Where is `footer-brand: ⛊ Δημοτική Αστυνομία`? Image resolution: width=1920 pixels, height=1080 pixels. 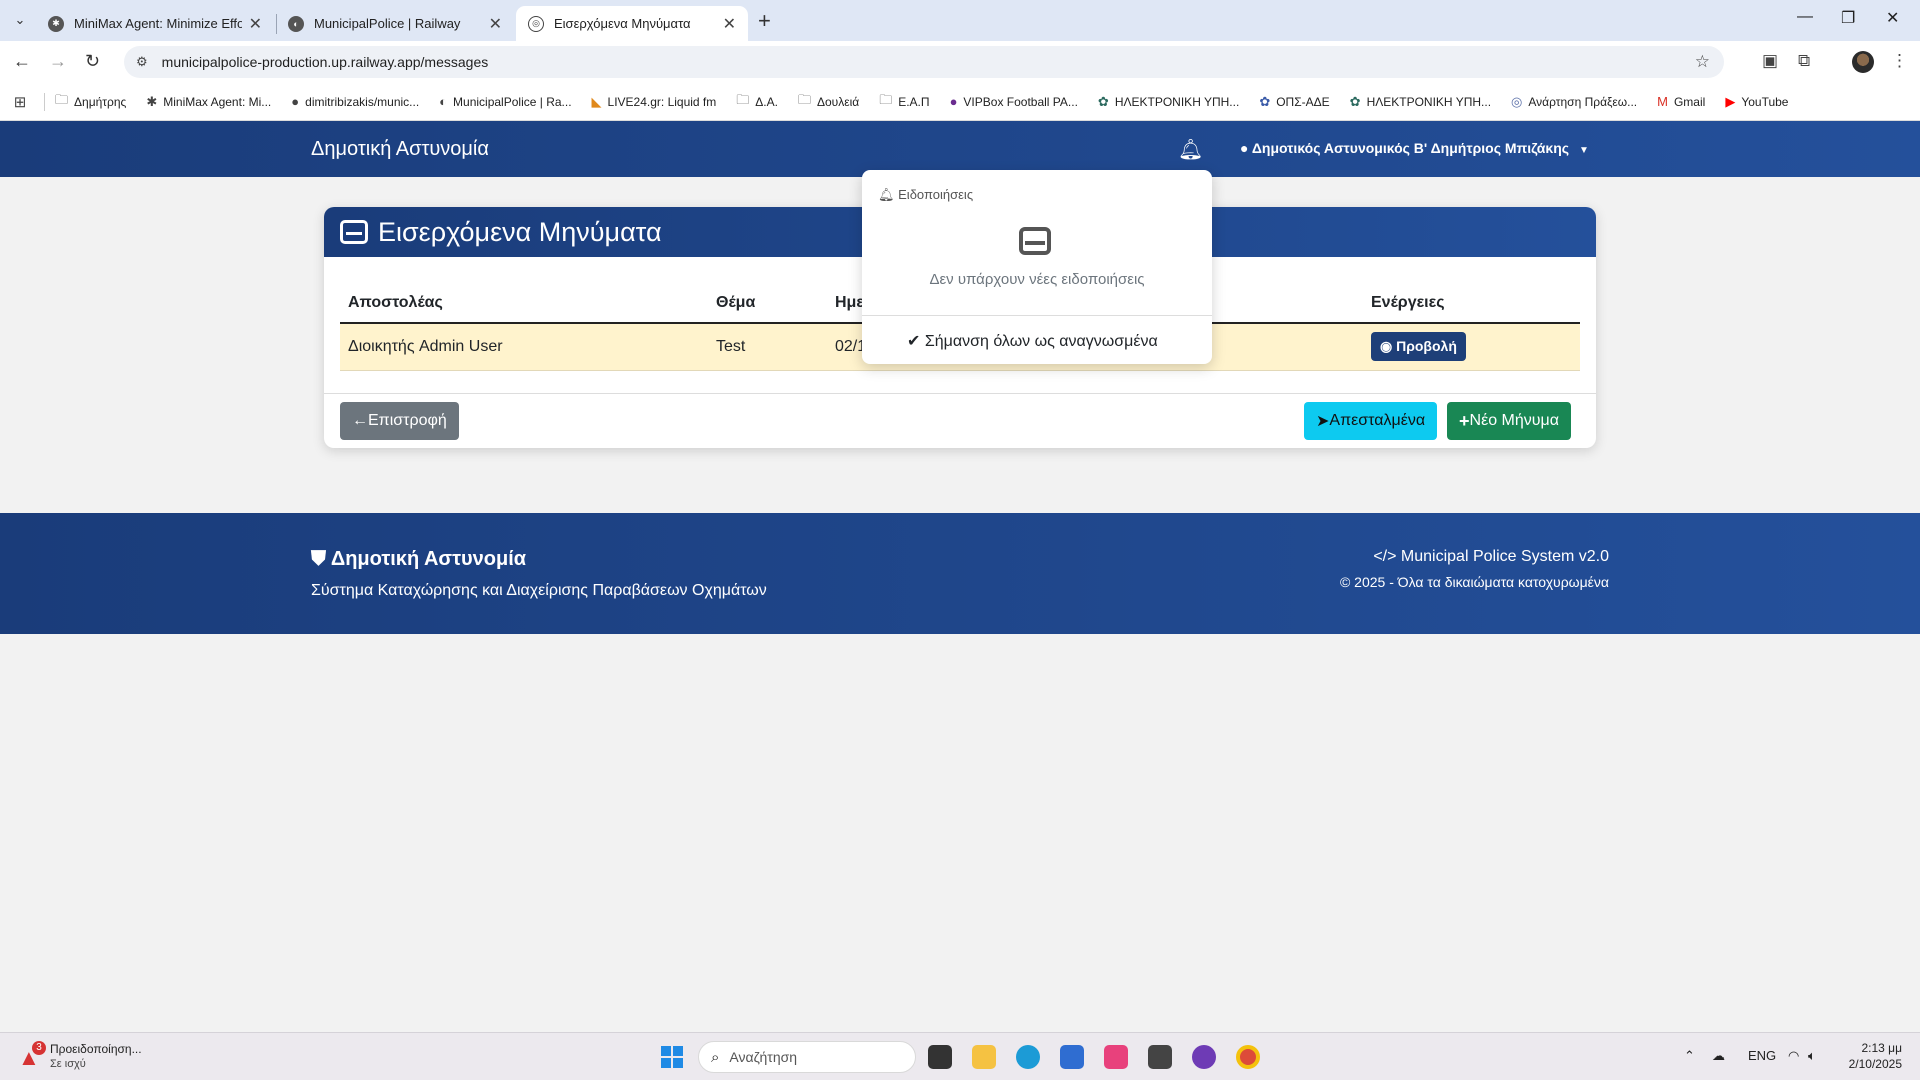
footer-brand: ⛊ Δημοτική Αστυνομία is located at coordinates (418, 559).